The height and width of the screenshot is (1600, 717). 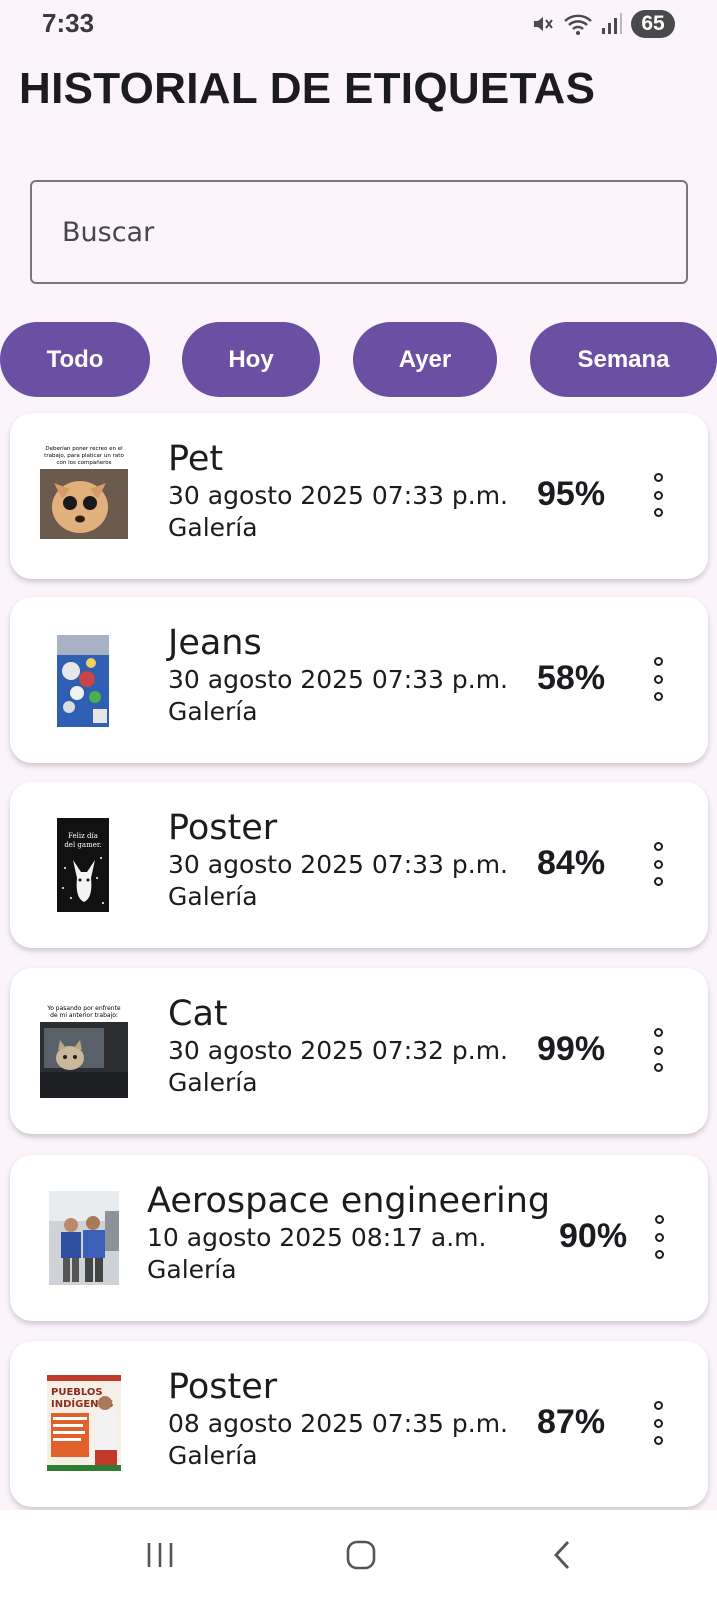 I want to click on filter-chip-todo: Todo, so click(x=75, y=359).